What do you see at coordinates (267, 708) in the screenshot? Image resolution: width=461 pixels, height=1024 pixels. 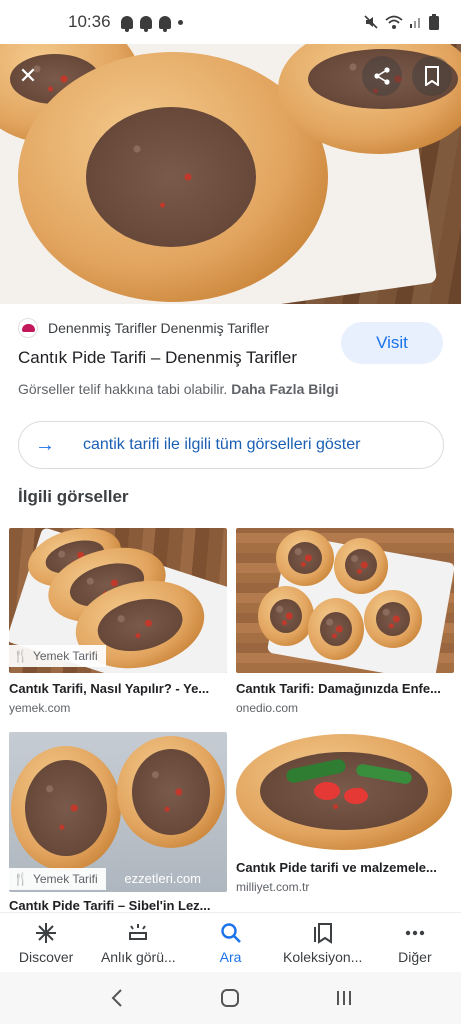 I see `card-domain: onedio.com` at bounding box center [267, 708].